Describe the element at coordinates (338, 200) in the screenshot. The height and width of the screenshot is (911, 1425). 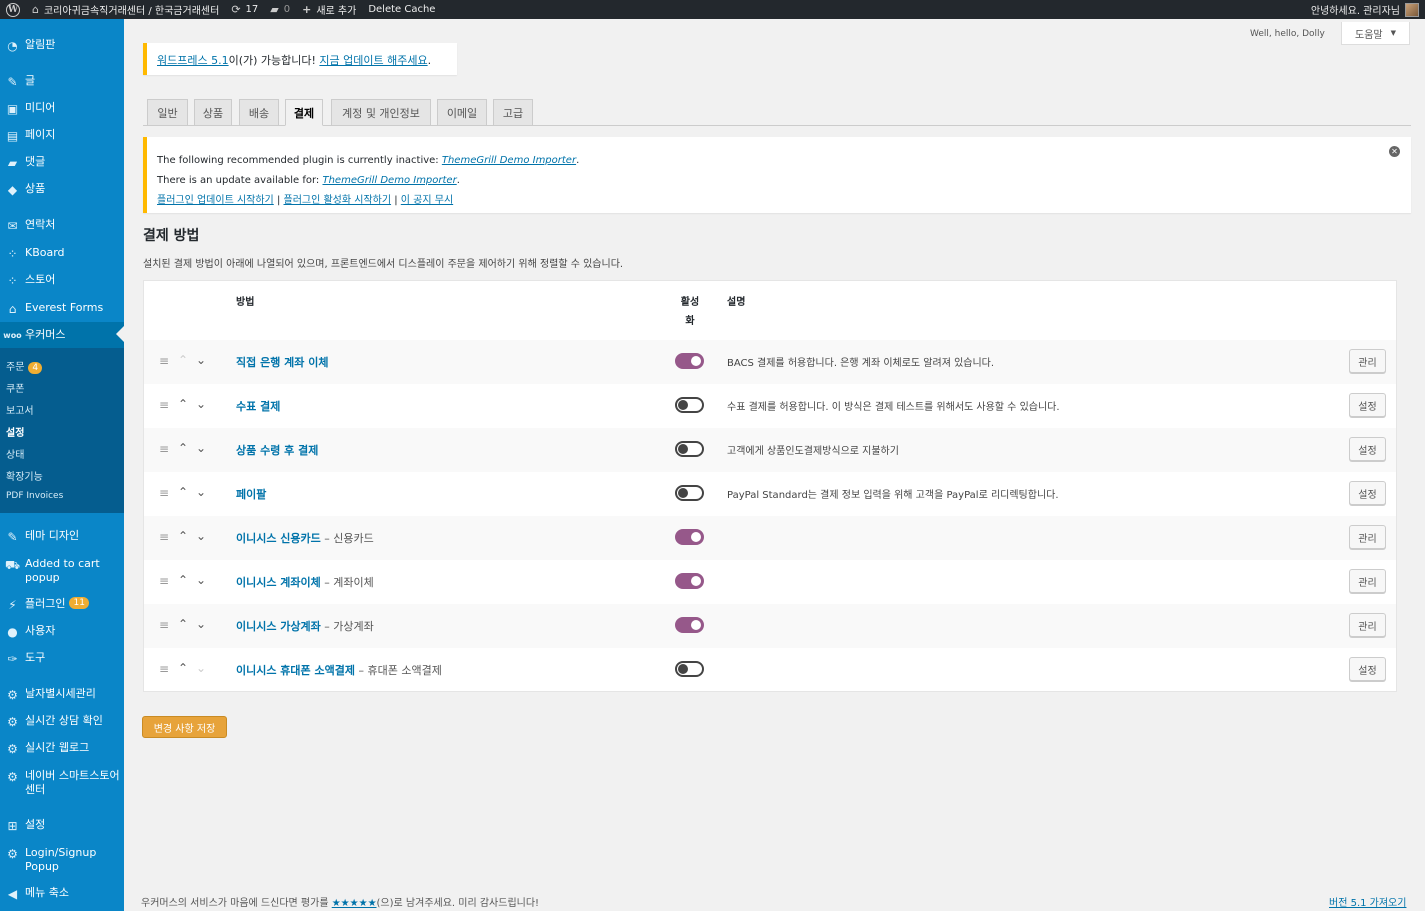
I see `begin-activating-plugin-link: 플러그인 활성화 시작하기` at that location.